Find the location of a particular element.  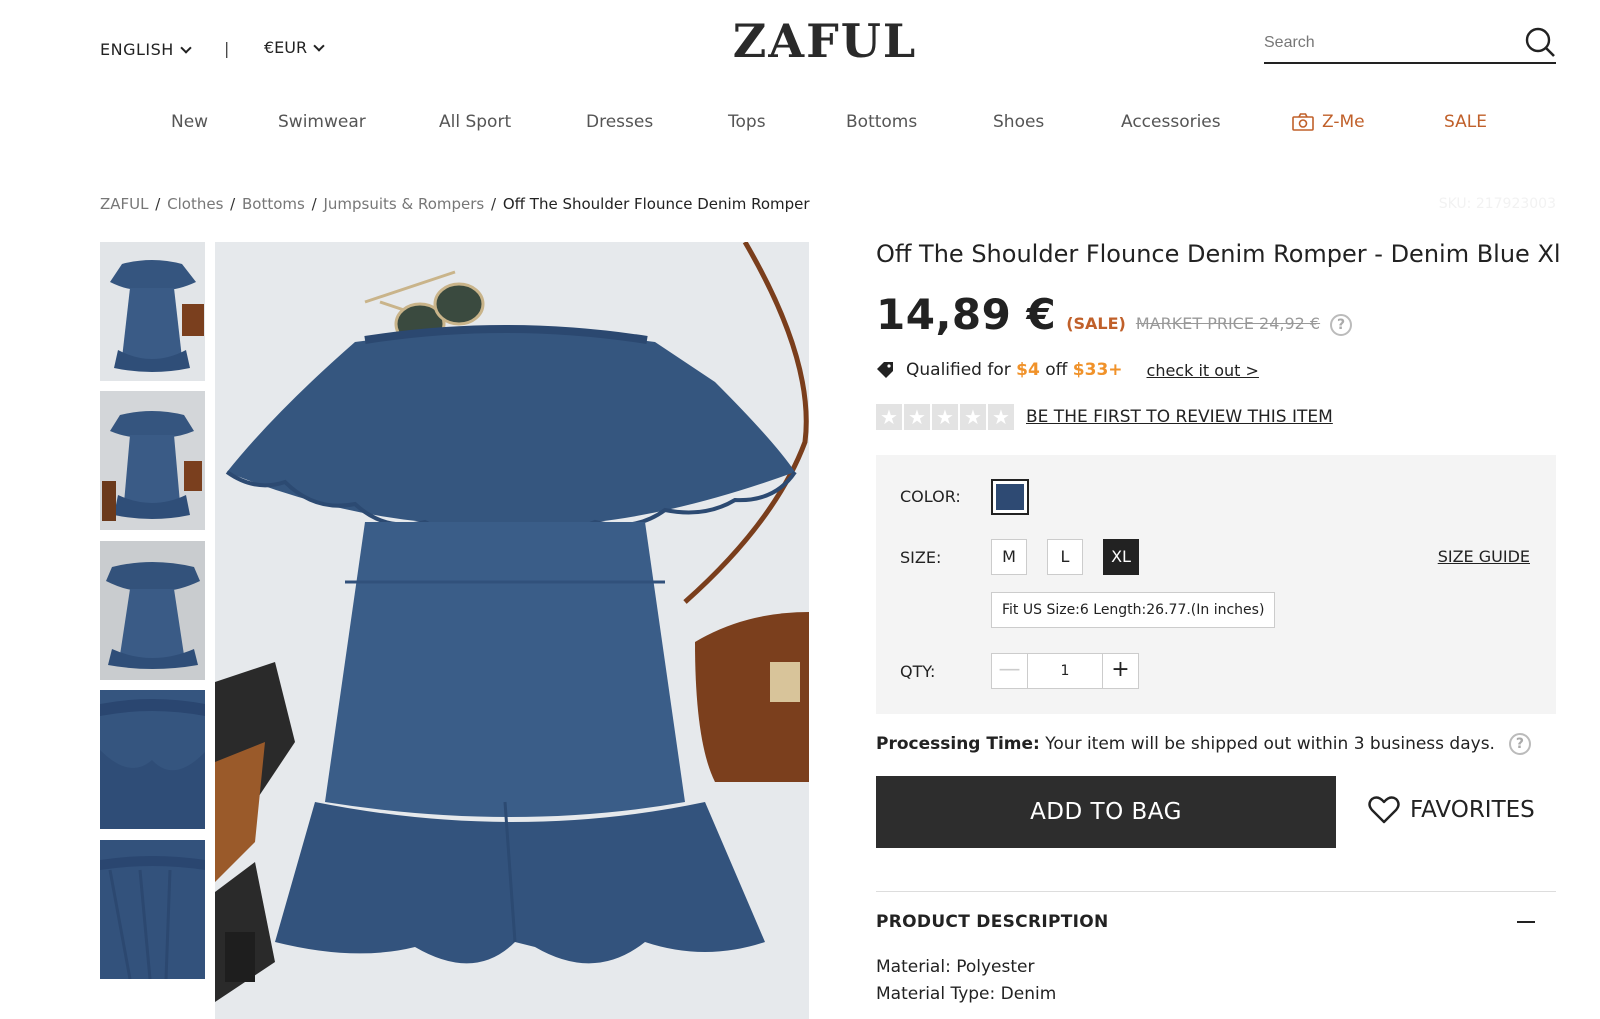

star-rating: ★ ★ ★ ★ ★ is located at coordinates (945, 417).